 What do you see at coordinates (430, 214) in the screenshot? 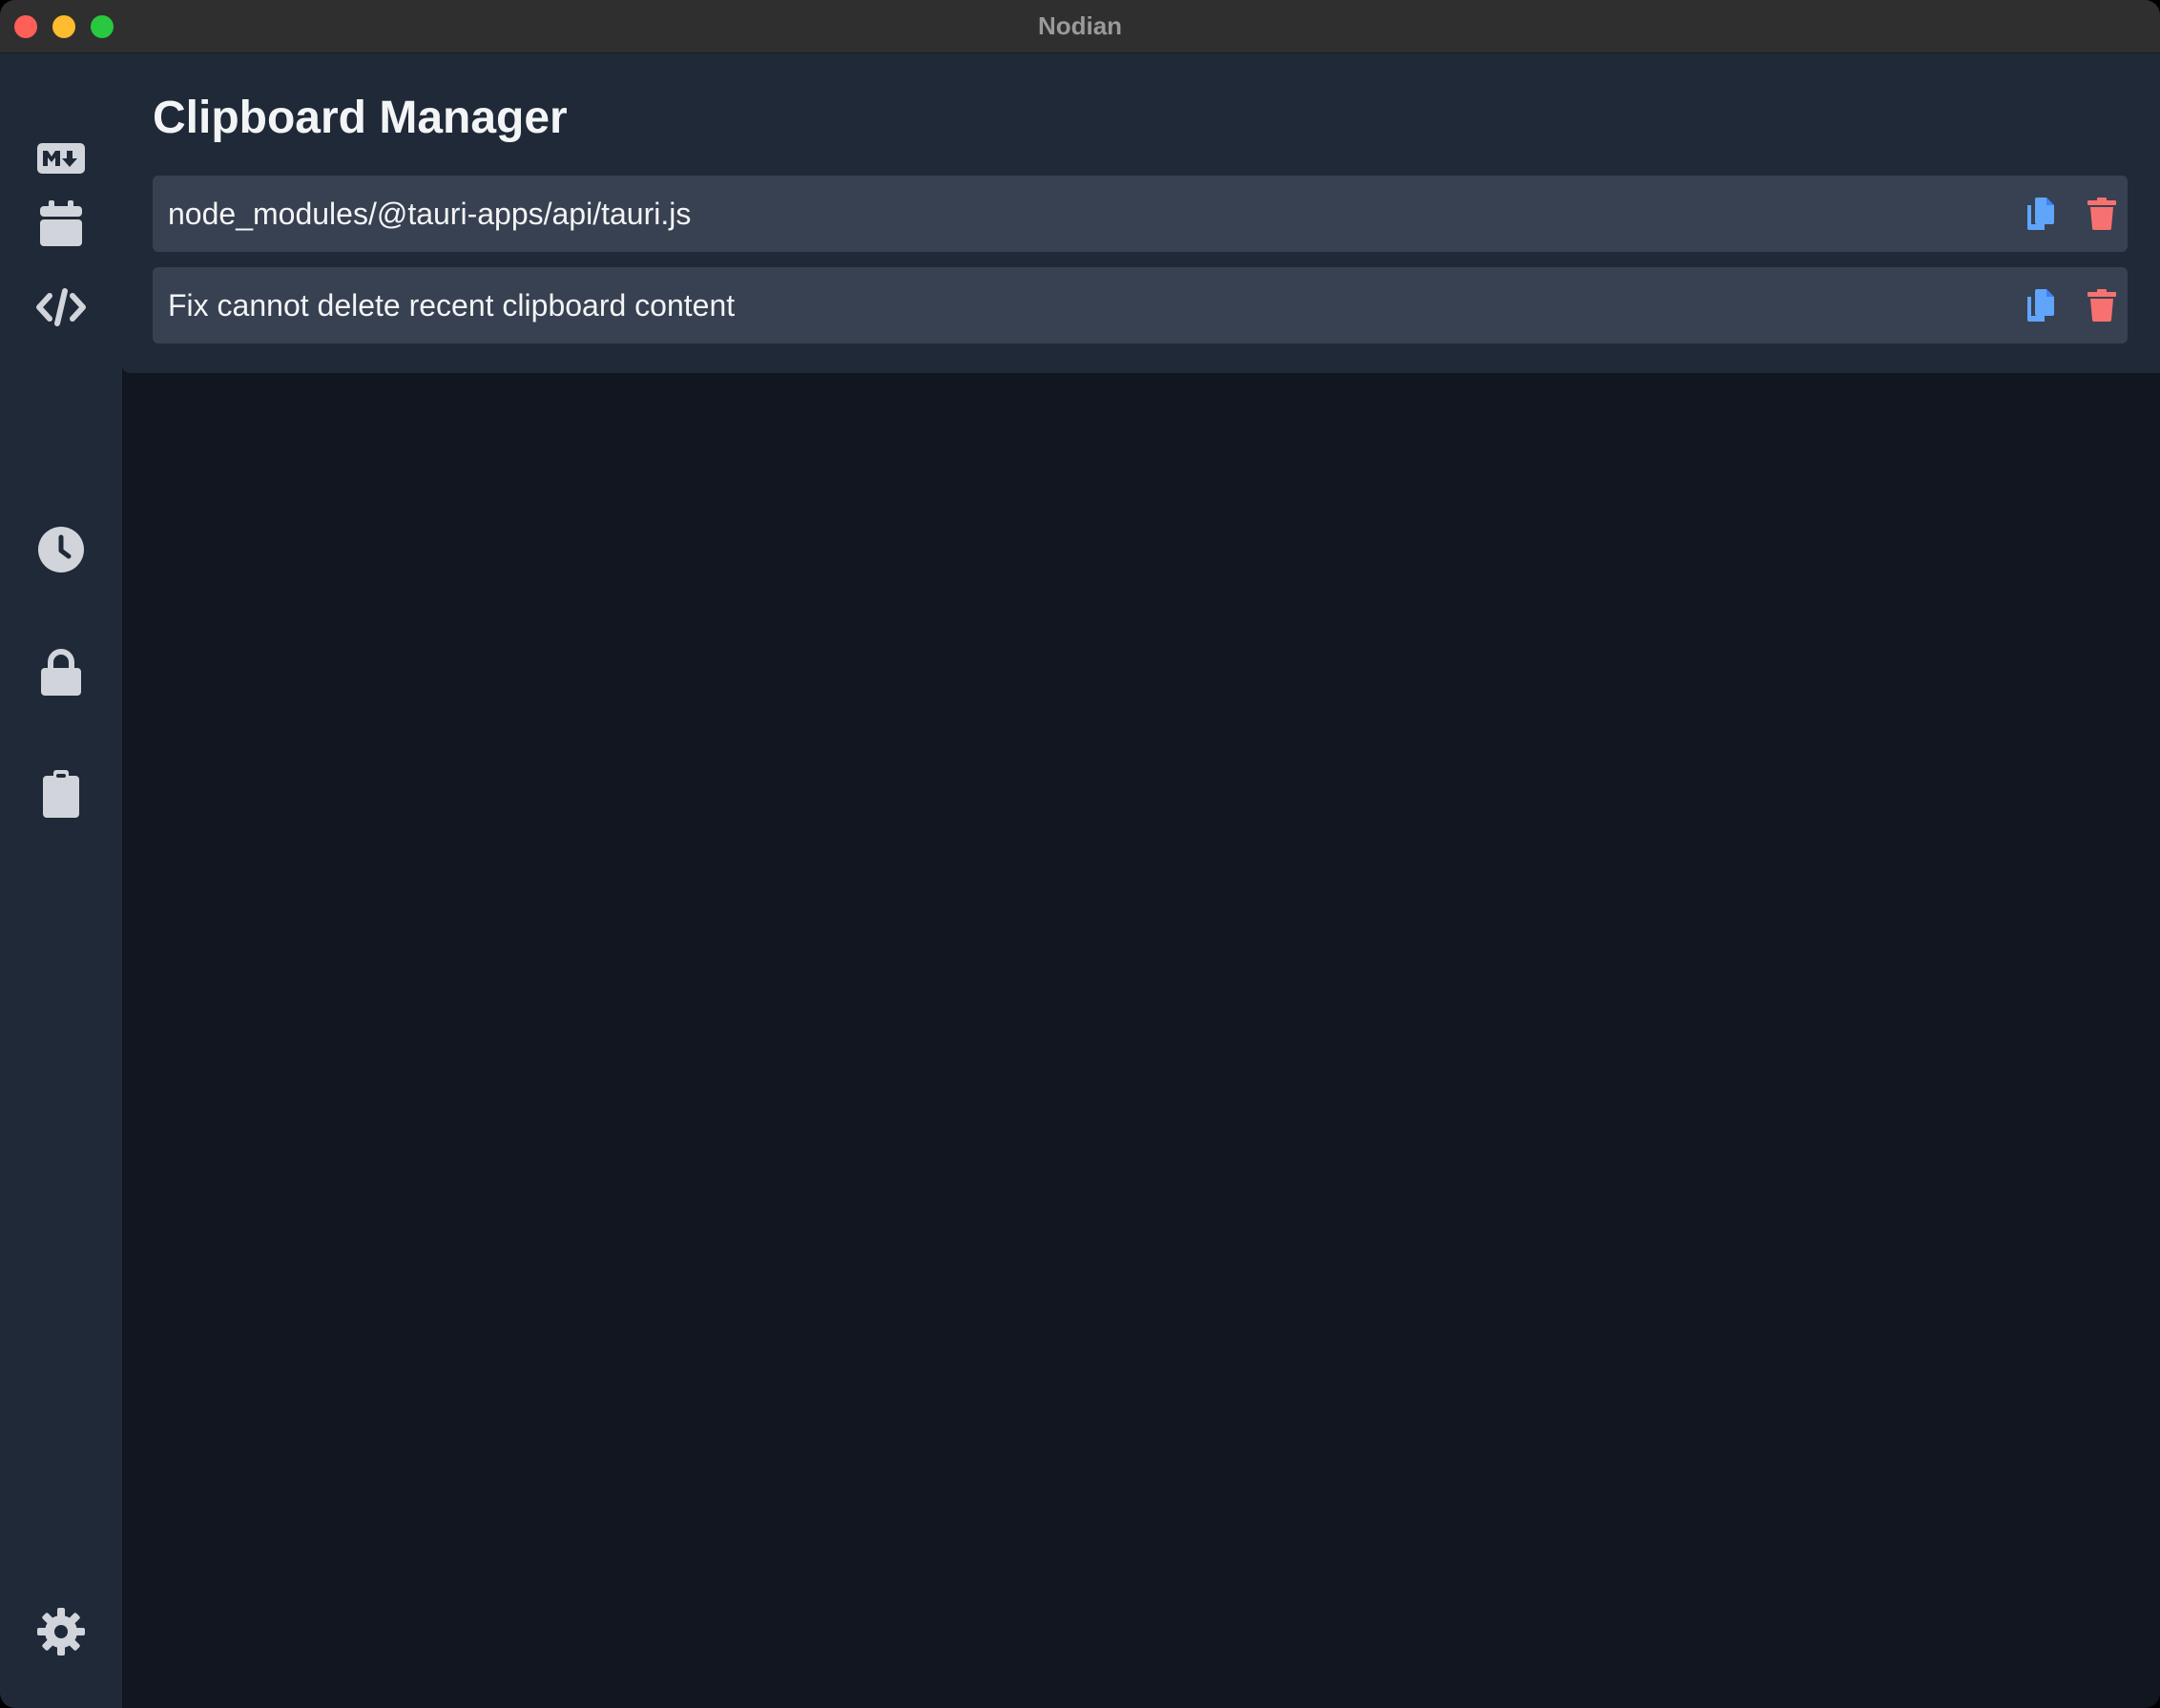
I see `clipboard-item-text: node_modules/@tauri-apps/api/tauri.js` at bounding box center [430, 214].